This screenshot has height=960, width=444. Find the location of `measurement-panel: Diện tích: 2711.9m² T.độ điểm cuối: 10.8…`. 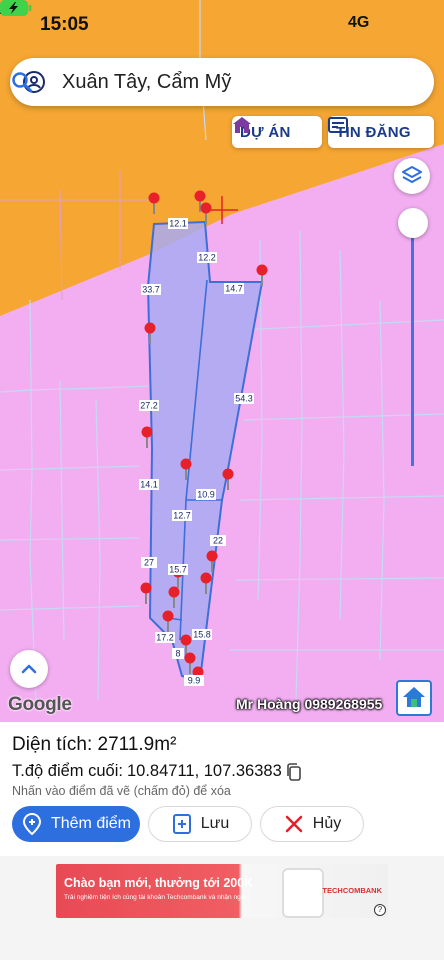

measurement-panel: Diện tích: 2711.9m² T.độ điểm cuối: 10.8… is located at coordinates (222, 789).